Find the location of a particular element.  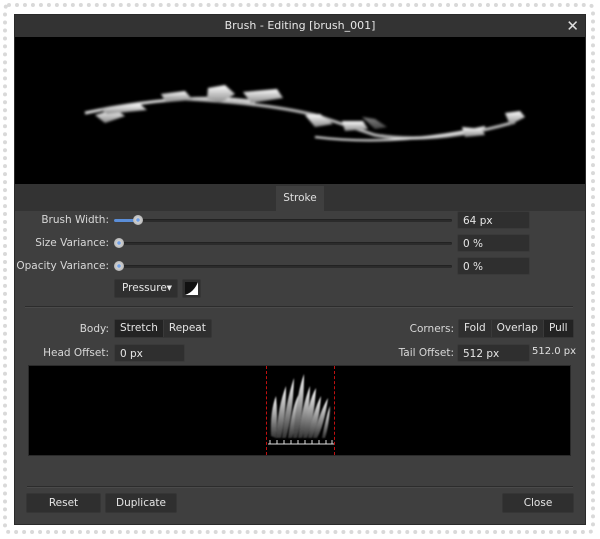

opacity-variance-slider-knob is located at coordinates (119, 266).